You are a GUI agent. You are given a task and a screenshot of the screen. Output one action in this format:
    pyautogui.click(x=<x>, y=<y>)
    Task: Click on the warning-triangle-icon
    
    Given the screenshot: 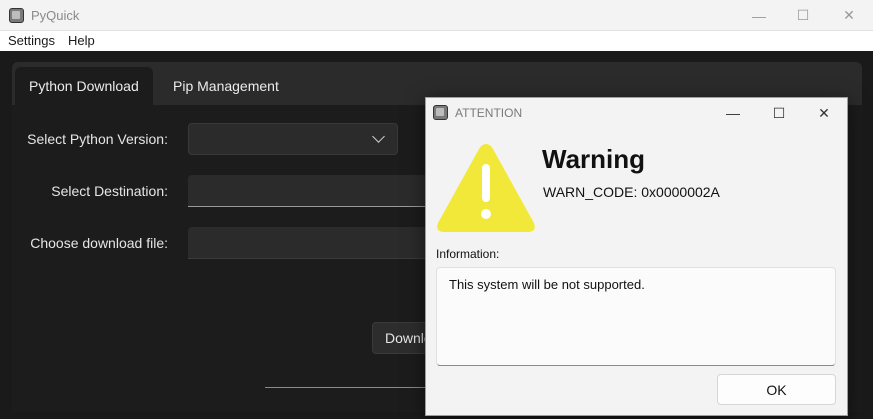 What is the action you would take?
    pyautogui.click(x=486, y=188)
    